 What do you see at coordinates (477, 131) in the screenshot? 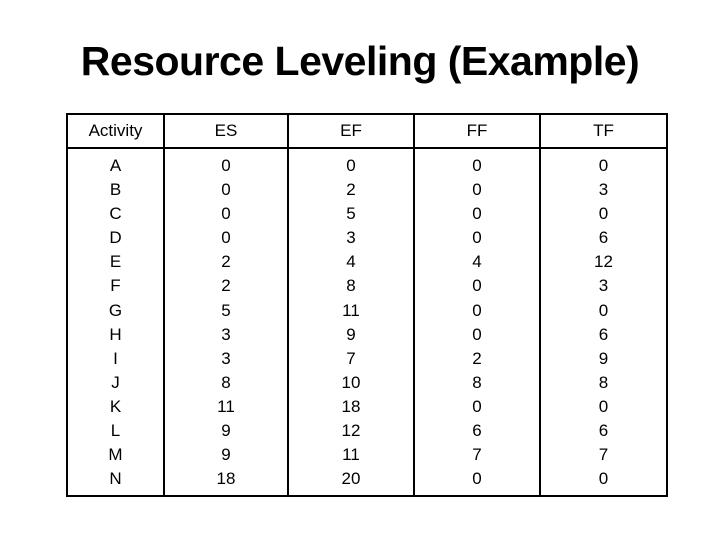
I see `header-ff: FF` at bounding box center [477, 131].